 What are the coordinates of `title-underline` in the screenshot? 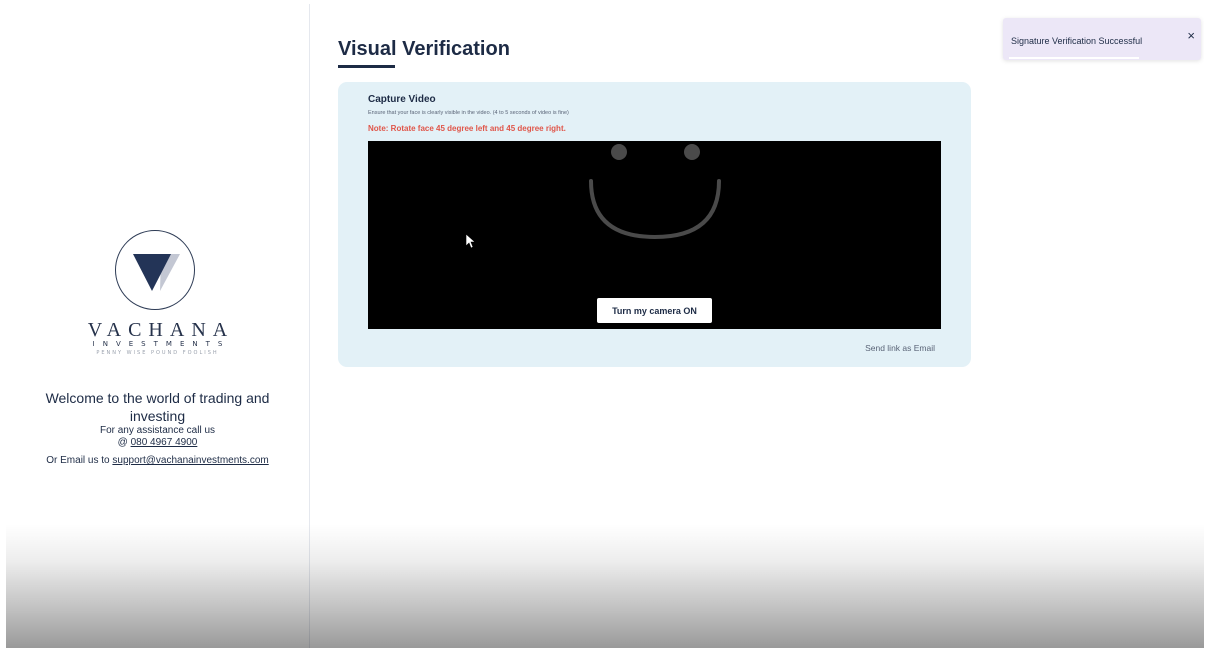 It's located at (366, 66).